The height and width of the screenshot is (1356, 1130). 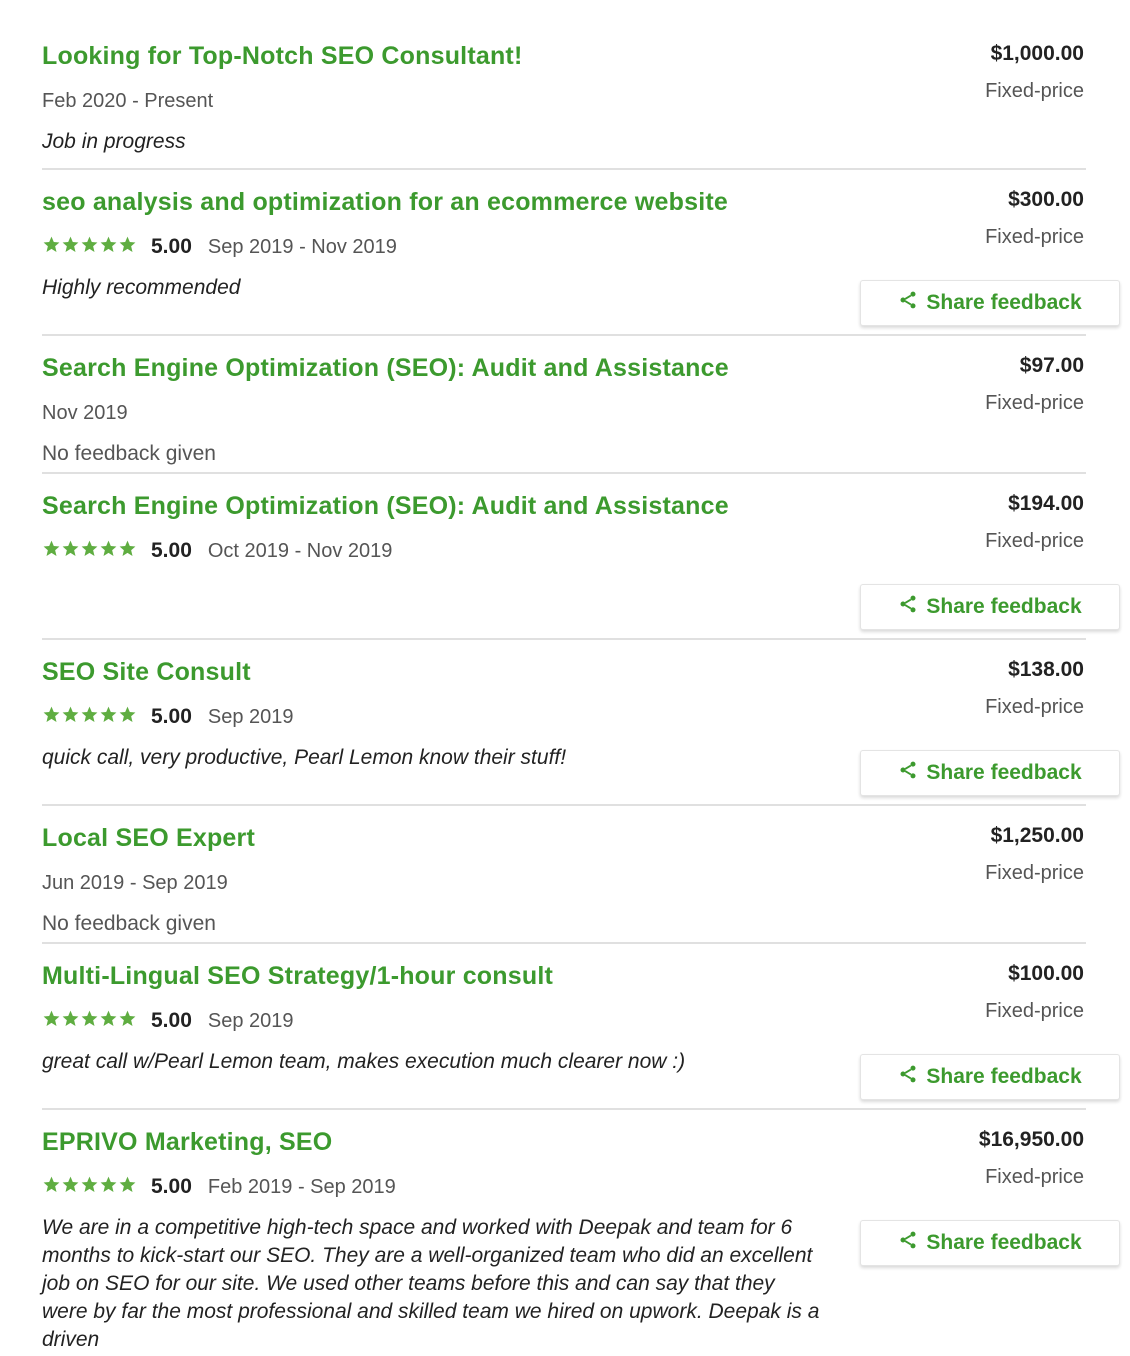 What do you see at coordinates (1037, 53) in the screenshot?
I see `job-amount: $1,000.00` at bounding box center [1037, 53].